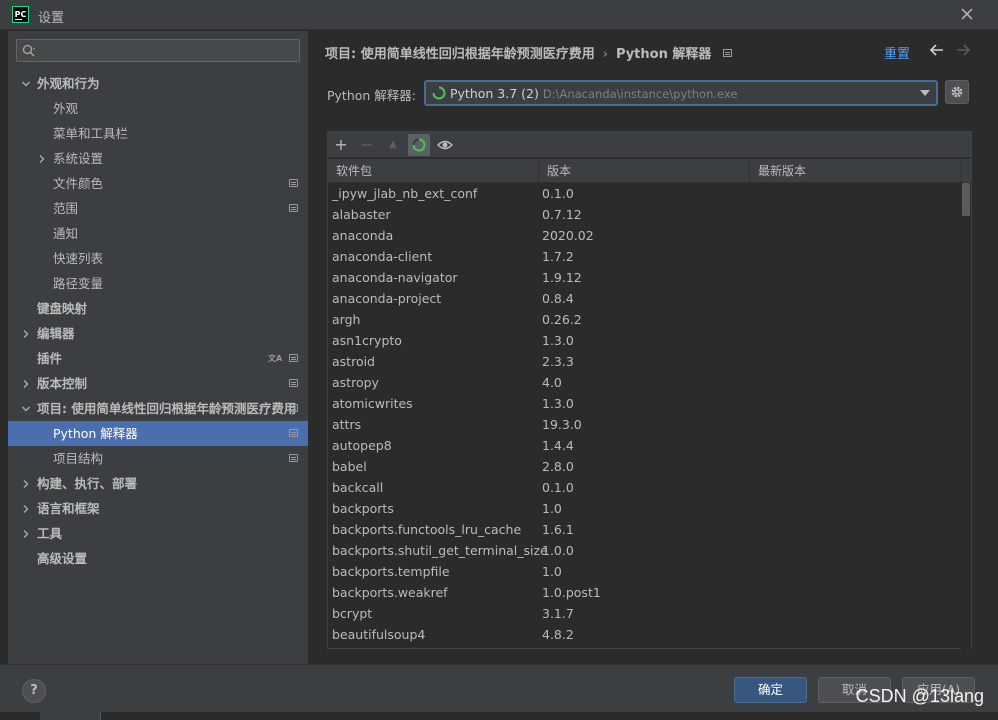  I want to click on table-row: backports 1.0, so click(644, 508).